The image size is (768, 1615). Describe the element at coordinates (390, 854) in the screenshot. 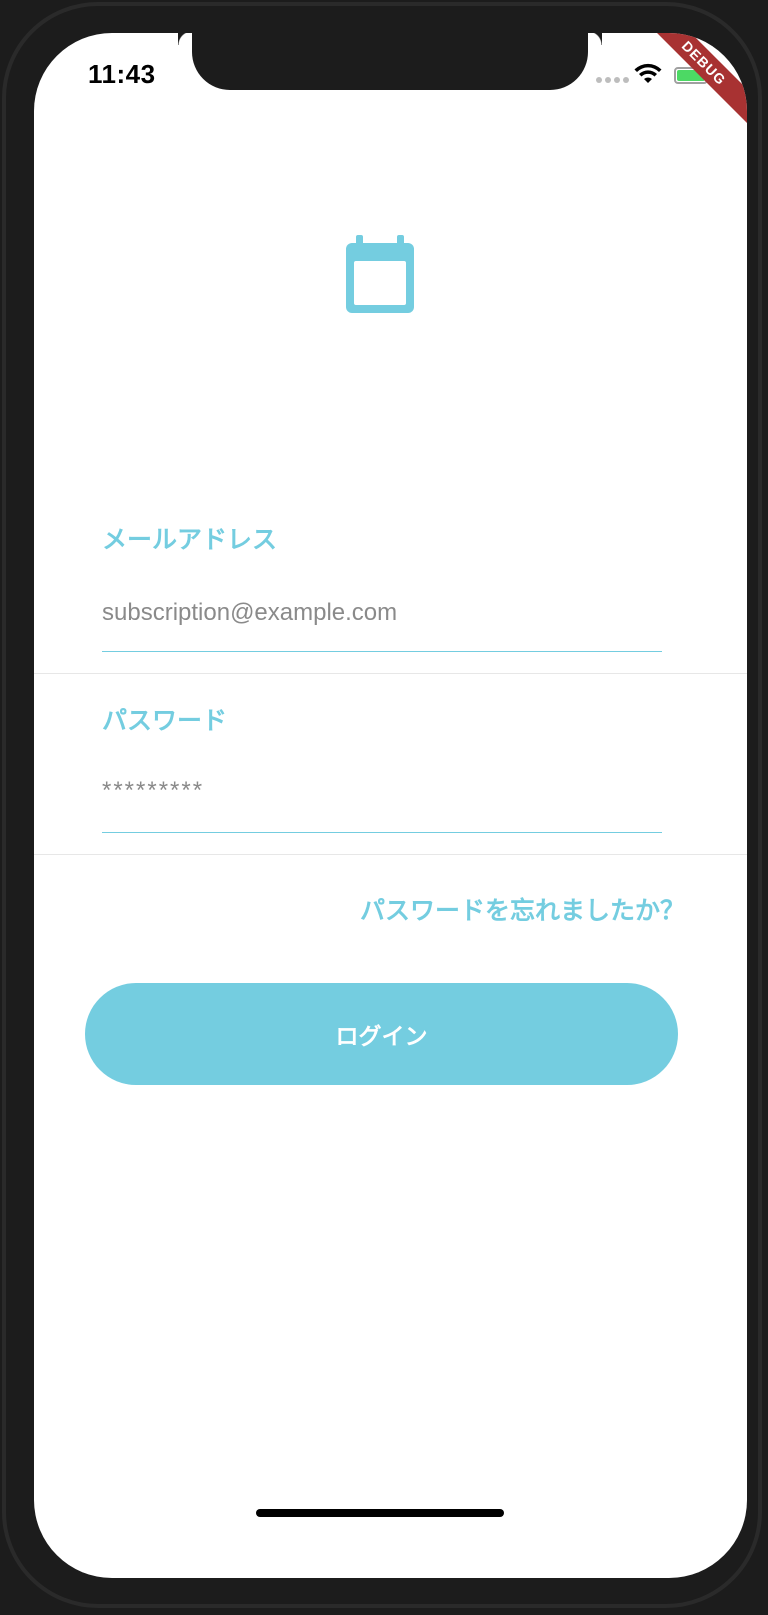

I see `password-divider` at that location.